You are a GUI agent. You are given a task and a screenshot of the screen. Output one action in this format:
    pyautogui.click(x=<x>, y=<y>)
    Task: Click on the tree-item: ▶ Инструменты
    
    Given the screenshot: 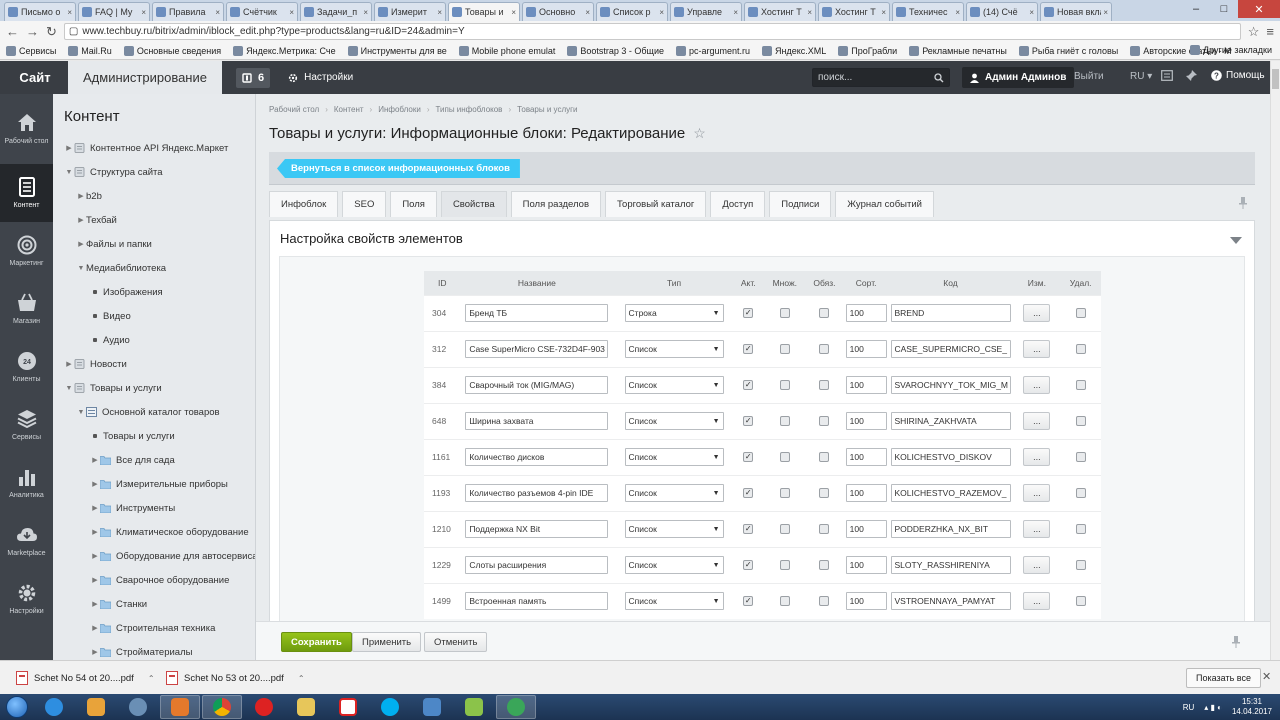 What is the action you would take?
    pyautogui.click(x=154, y=508)
    